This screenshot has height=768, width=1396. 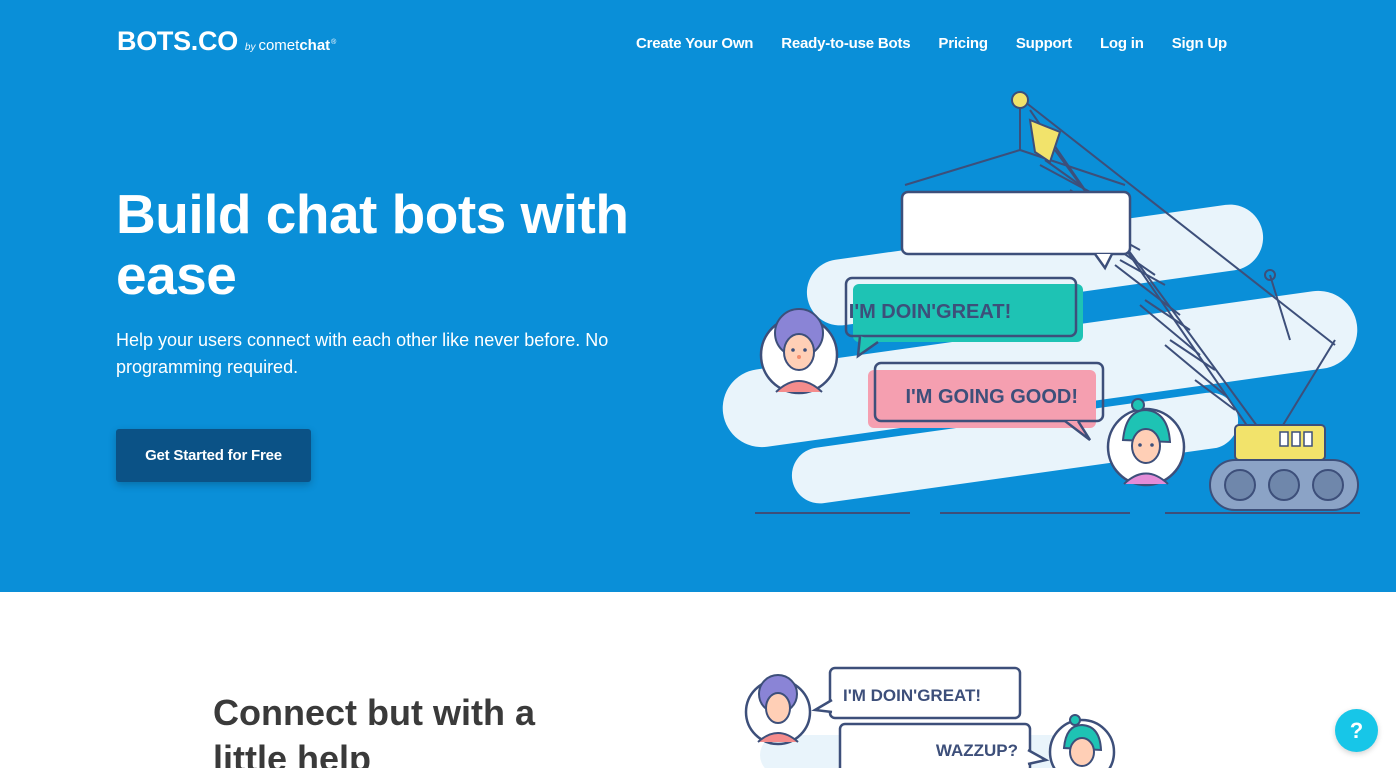 I want to click on nav-sign-up: Sign Up, so click(x=1199, y=43).